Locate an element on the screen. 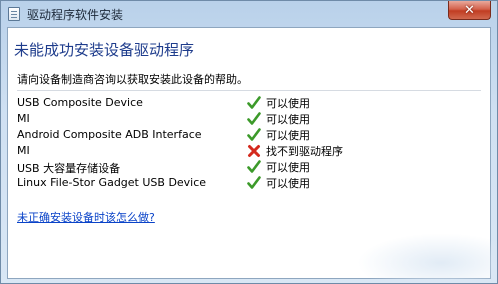 The height and width of the screenshot is (284, 498). device-row: USB Composite Device 可以使用 is located at coordinates (247, 103).